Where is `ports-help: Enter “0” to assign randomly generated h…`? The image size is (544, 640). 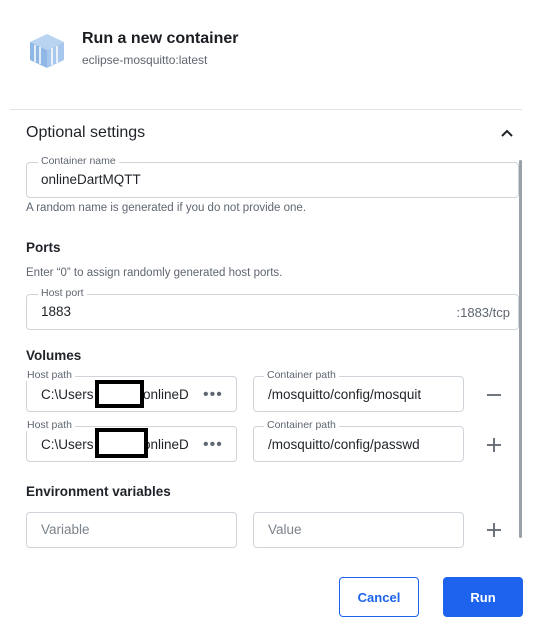
ports-help: Enter “0” to assign randomly generated h… is located at coordinates (154, 273).